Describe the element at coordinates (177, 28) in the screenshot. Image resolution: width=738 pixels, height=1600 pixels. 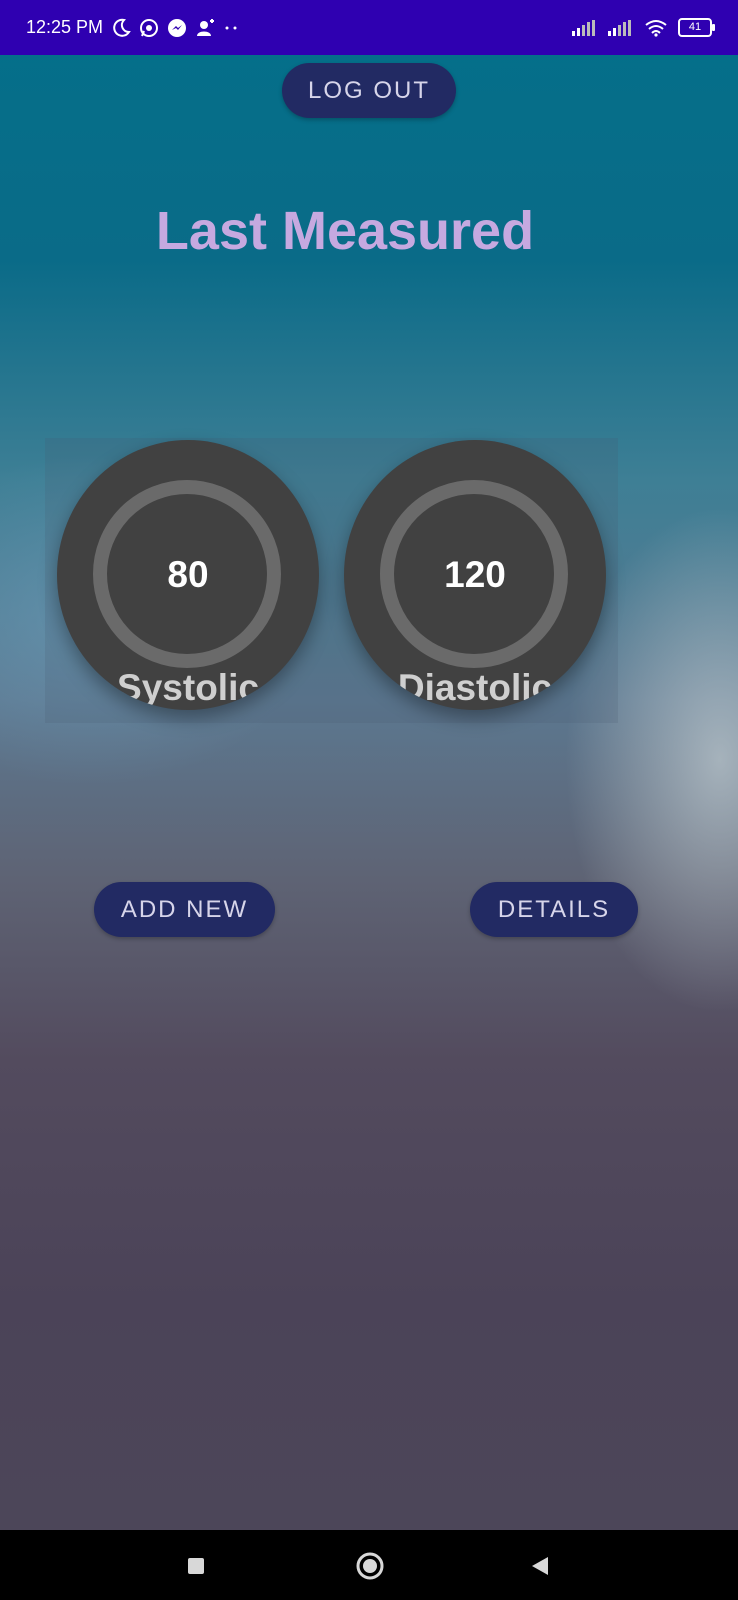
I see `messenger-icon` at that location.